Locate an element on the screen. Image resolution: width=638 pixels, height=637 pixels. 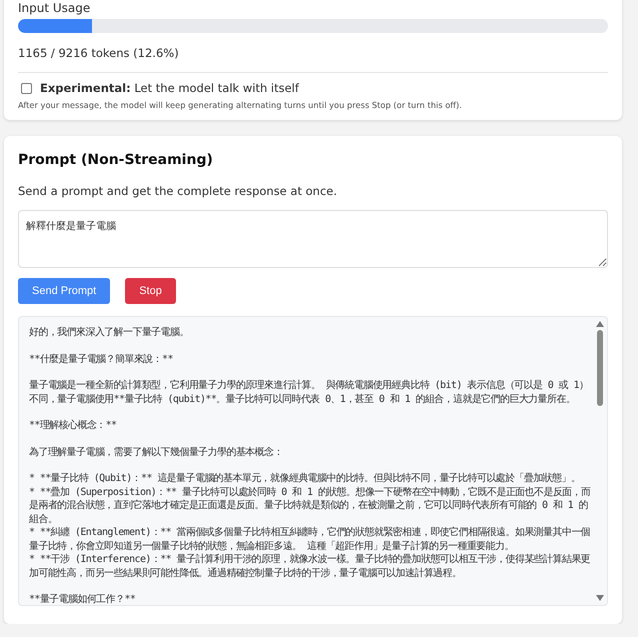
stop-button: Stop is located at coordinates (150, 291).